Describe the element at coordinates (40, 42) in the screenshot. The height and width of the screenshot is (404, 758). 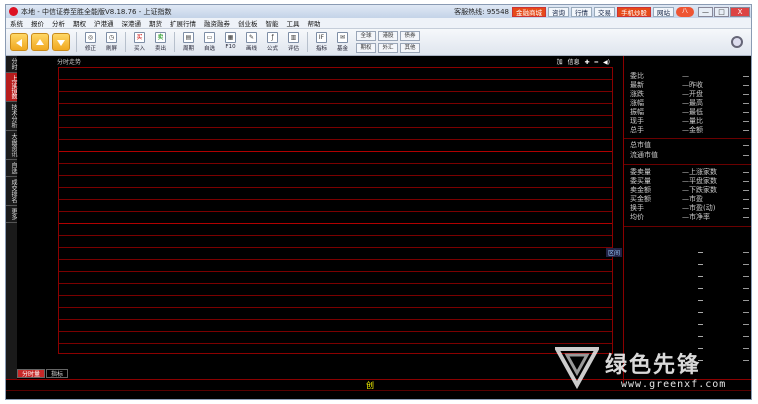
I see `up-arrow-icon` at that location.